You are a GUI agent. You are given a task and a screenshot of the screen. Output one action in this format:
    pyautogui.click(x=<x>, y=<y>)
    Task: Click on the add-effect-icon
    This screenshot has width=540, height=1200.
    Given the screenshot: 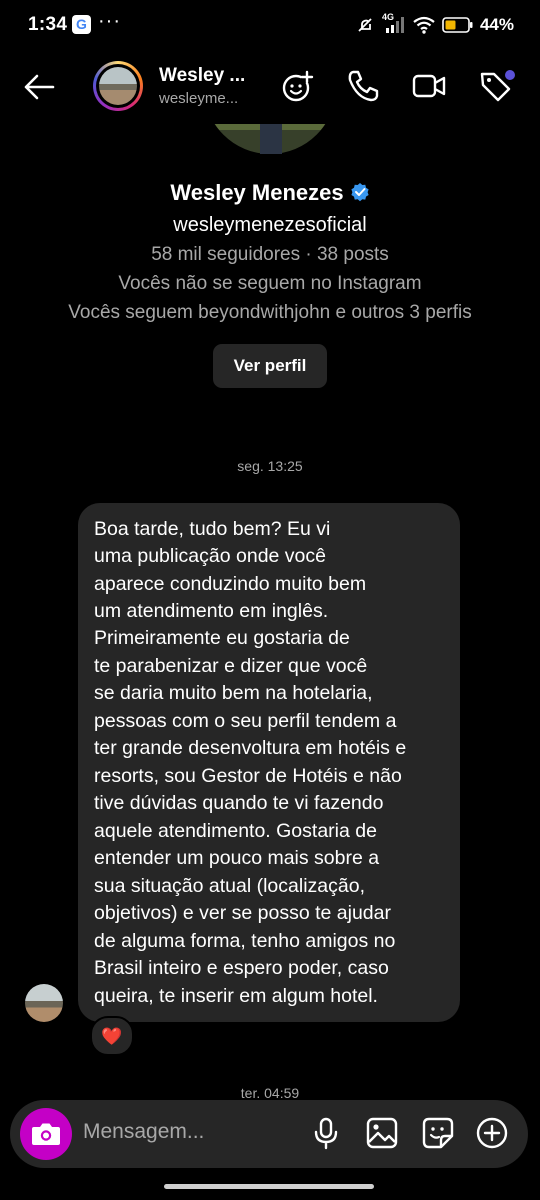 What is the action you would take?
    pyautogui.click(x=298, y=86)
    